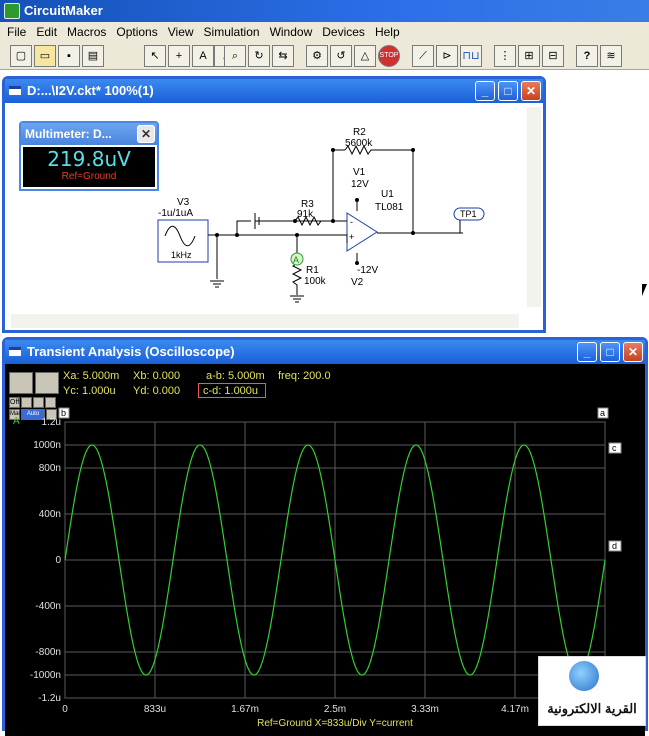 This screenshot has height=736, width=649. Describe the element at coordinates (304, 376) in the screenshot. I see `readout-freq: freq: 200.0` at that location.